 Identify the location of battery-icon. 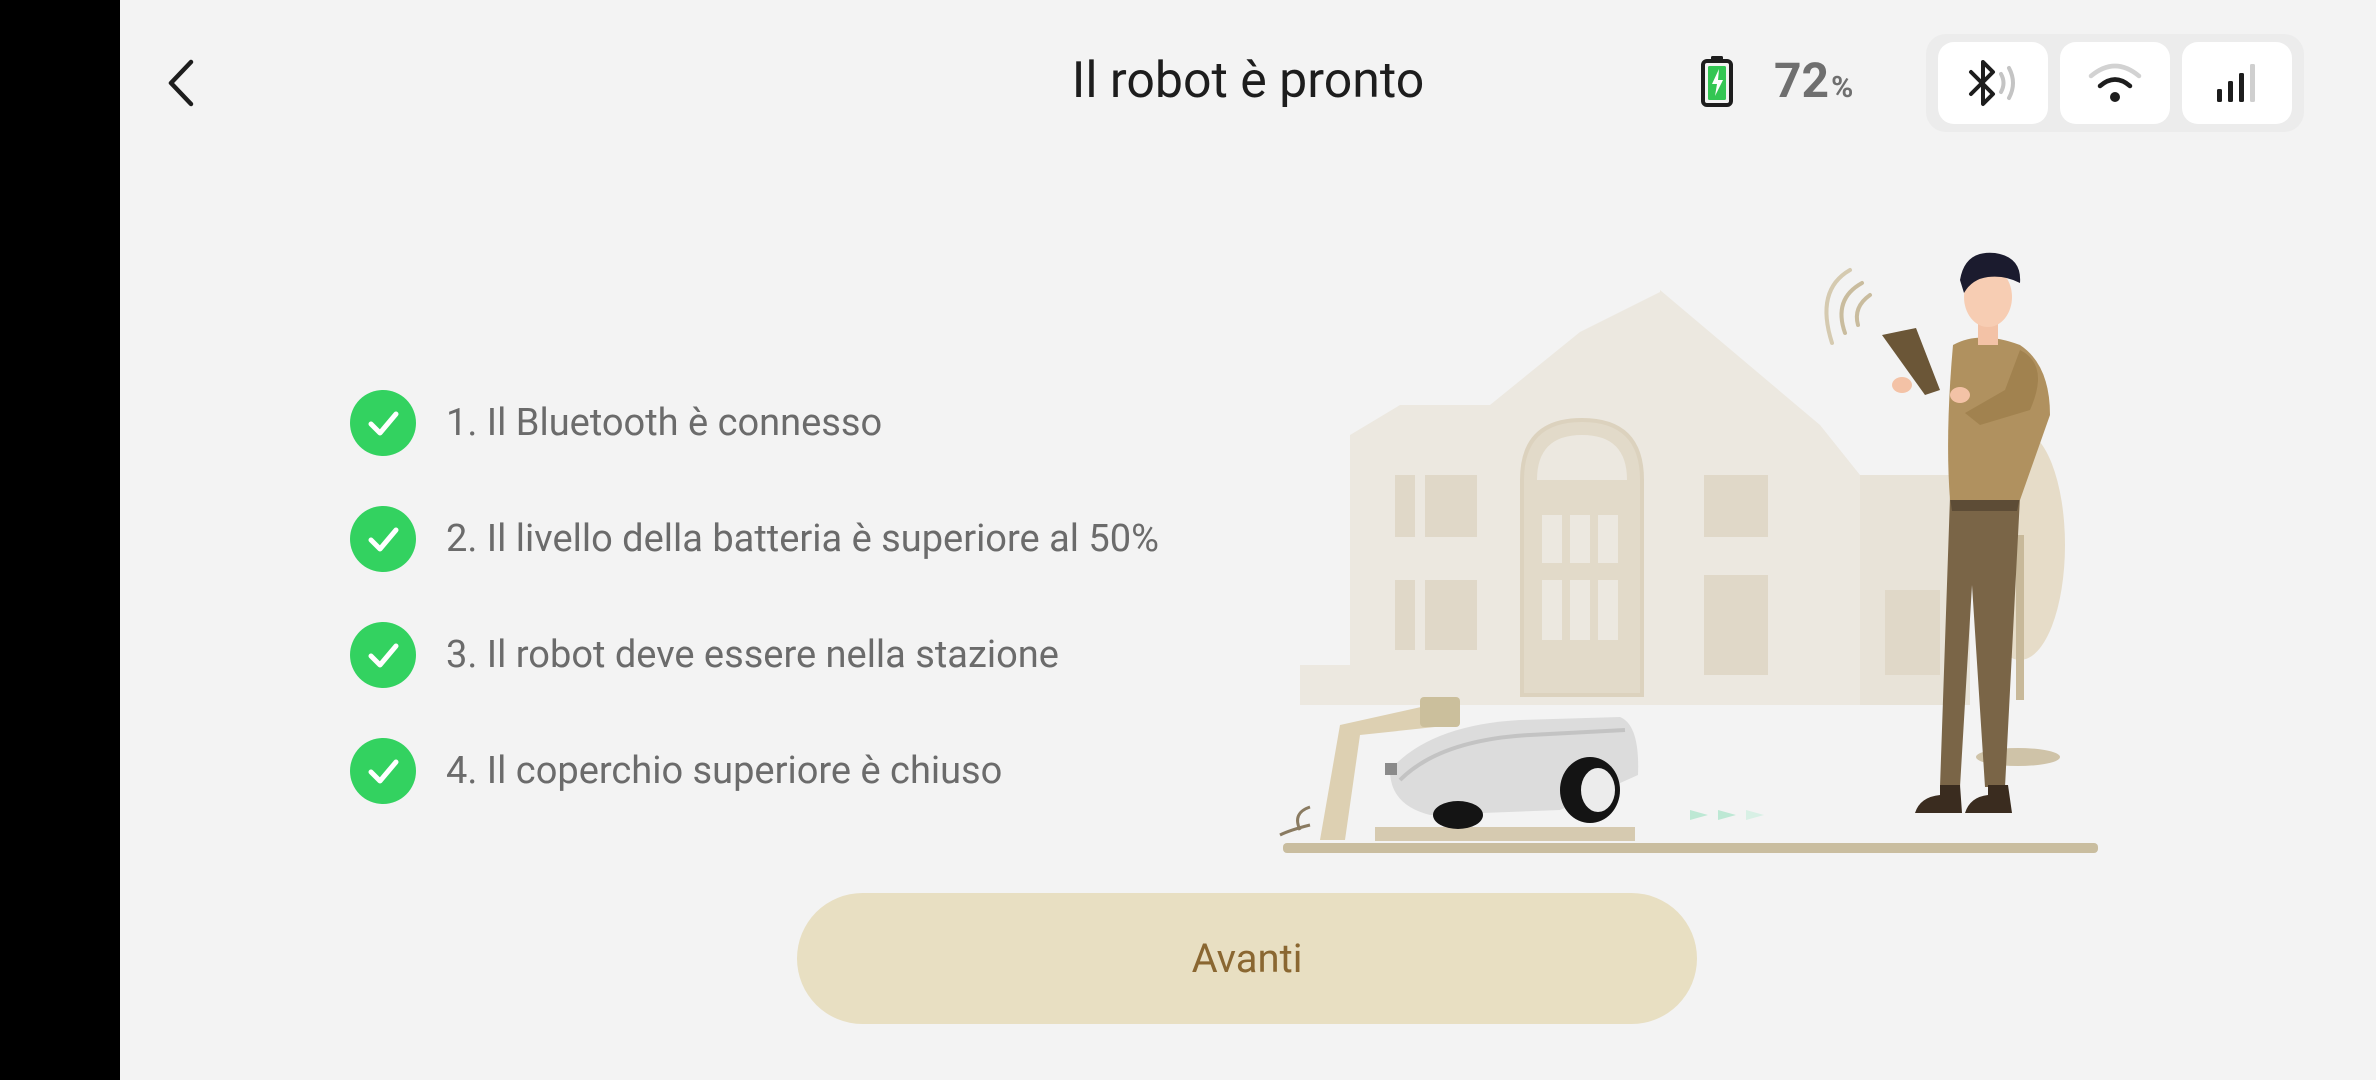
(1717, 81).